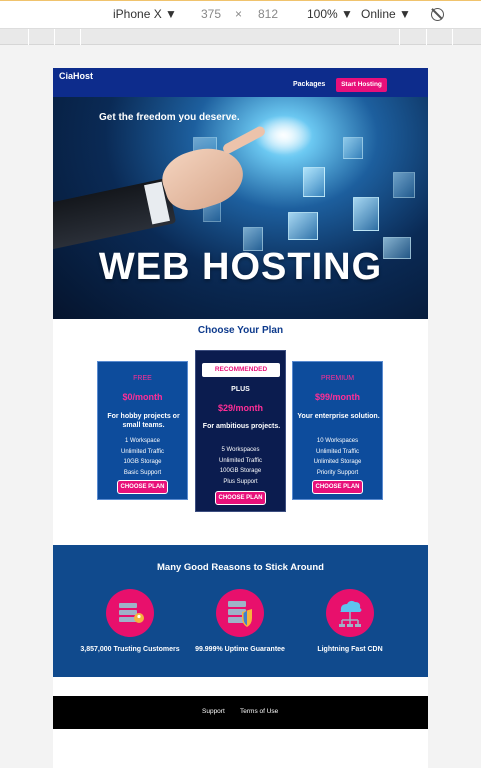 The height and width of the screenshot is (768, 481). Describe the element at coordinates (337, 472) in the screenshot. I see `plan-feature: Priority Support` at that location.